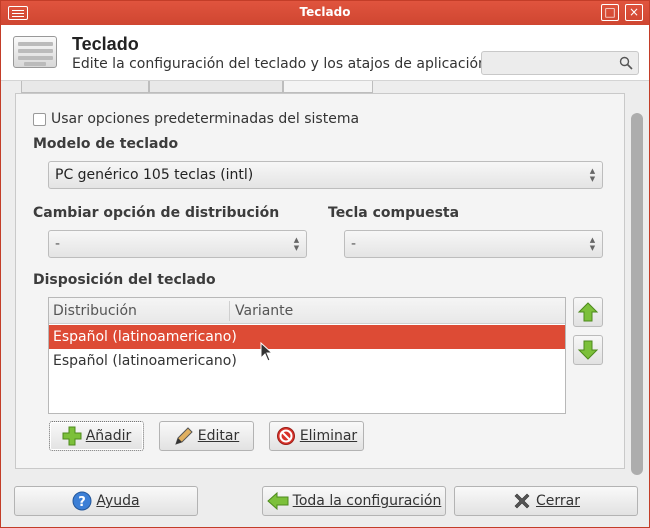 This screenshot has height=528, width=650. I want to click on keyboard-layout-label: Disposición del teclado, so click(124, 280).